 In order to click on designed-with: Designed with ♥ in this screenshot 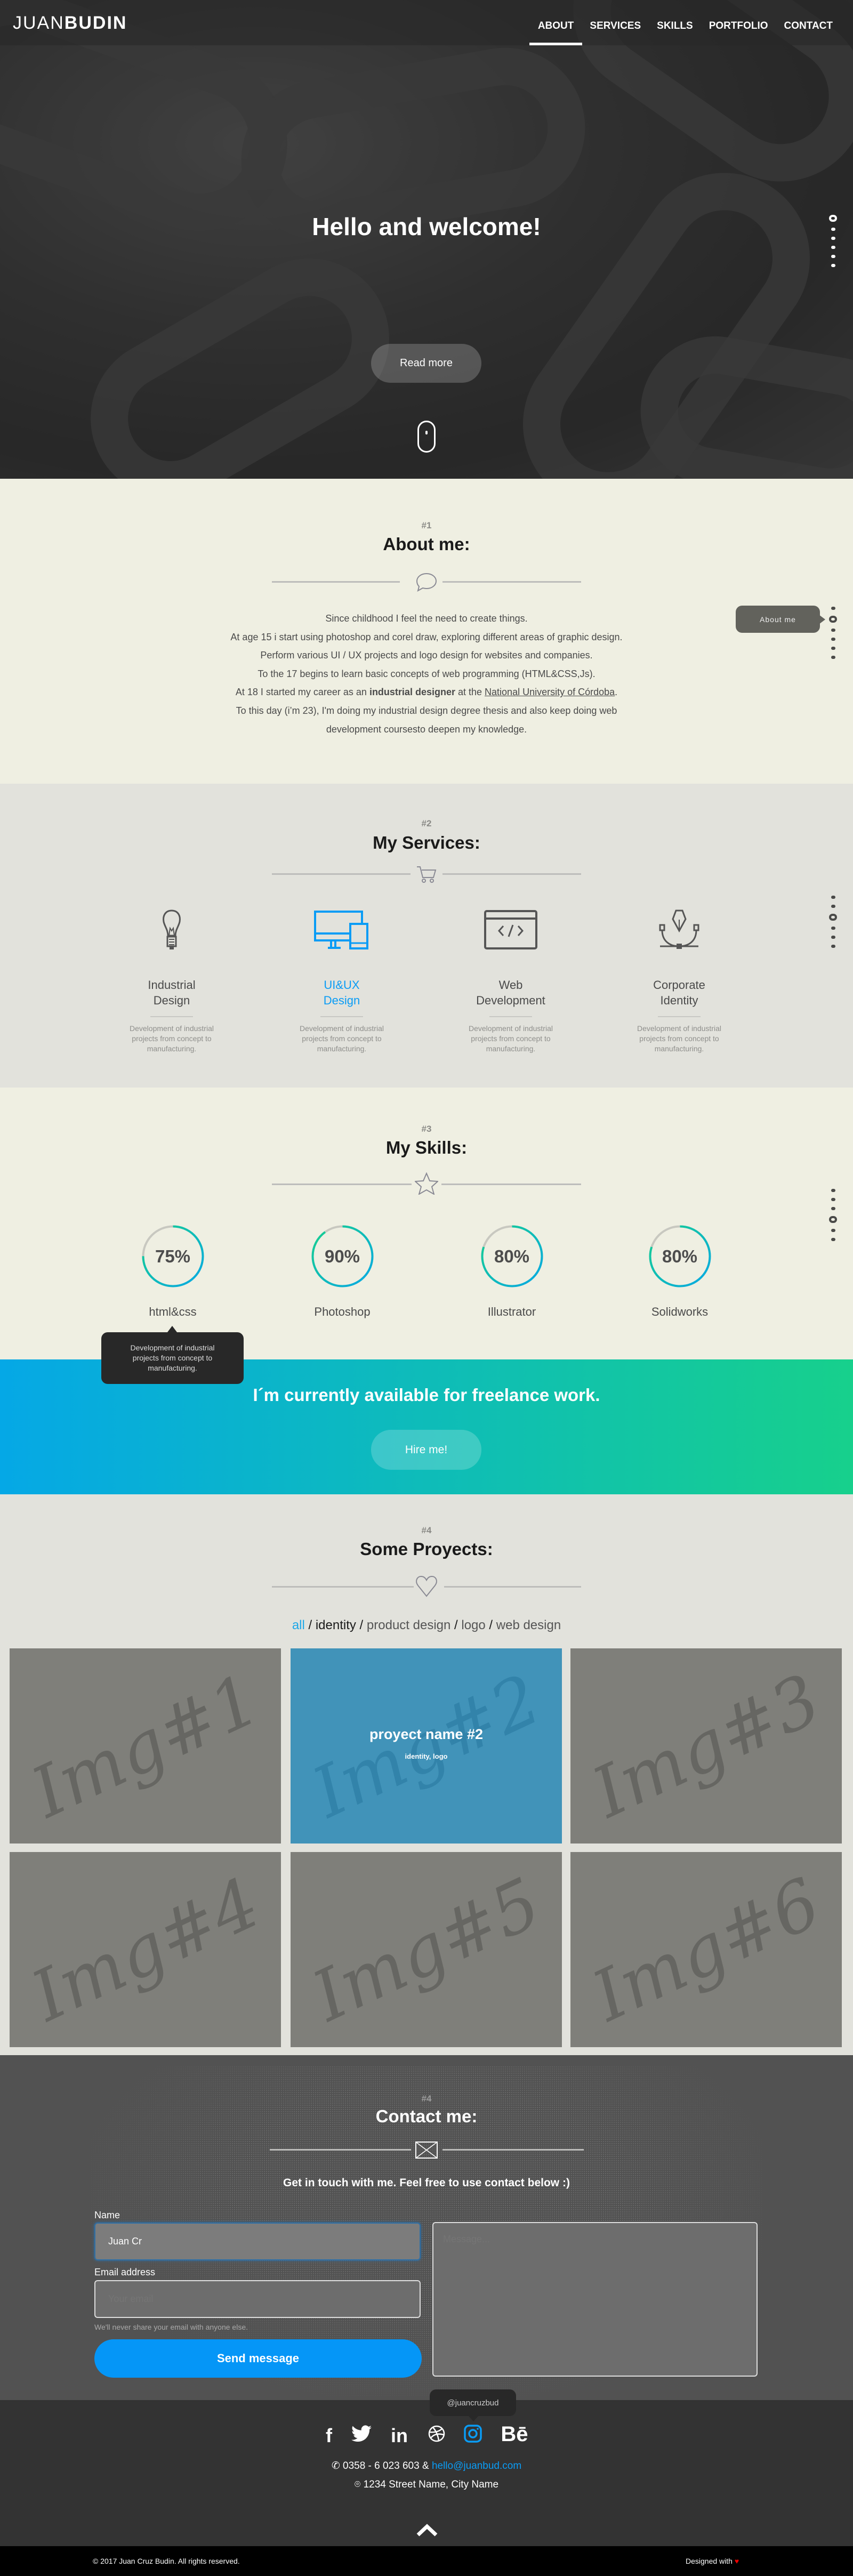, I will do `click(712, 2561)`.